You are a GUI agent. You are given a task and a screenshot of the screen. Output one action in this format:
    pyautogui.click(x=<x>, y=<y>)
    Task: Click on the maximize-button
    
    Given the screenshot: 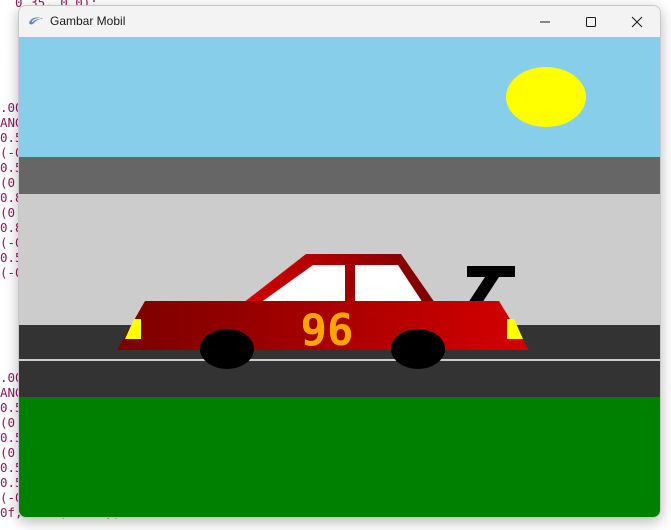 What is the action you would take?
    pyautogui.click(x=591, y=21)
    